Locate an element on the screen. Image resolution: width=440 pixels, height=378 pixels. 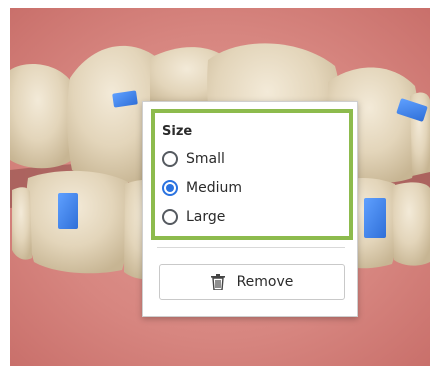
size-option-small: Small is located at coordinates (193, 159).